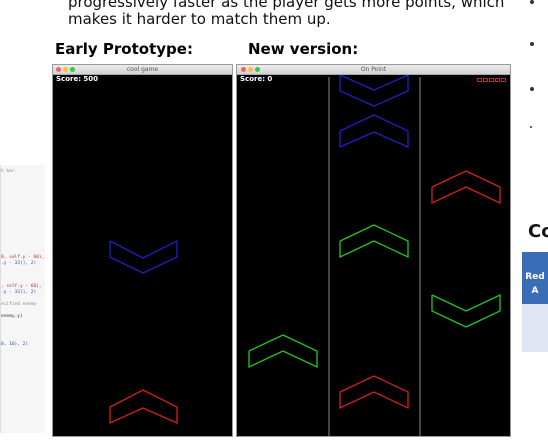 This screenshot has height=441, width=548. I want to click on window-title: cool game, so click(142, 69).